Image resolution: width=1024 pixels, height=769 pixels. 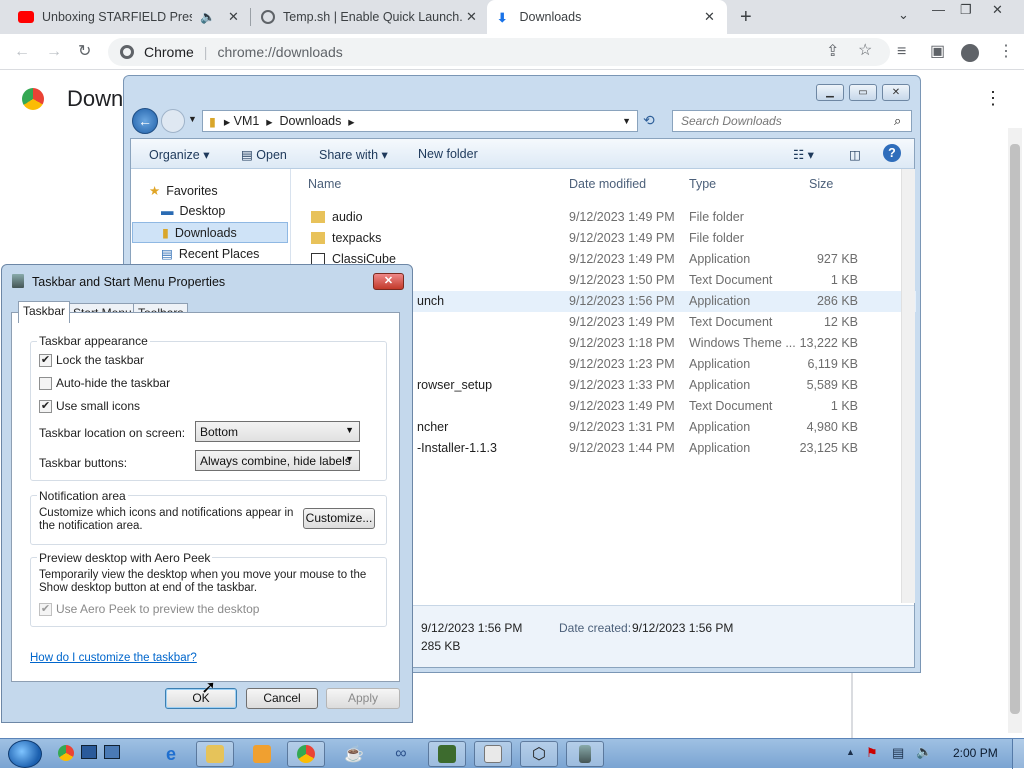 What do you see at coordinates (970, 53) in the screenshot?
I see `profile-icon` at bounding box center [970, 53].